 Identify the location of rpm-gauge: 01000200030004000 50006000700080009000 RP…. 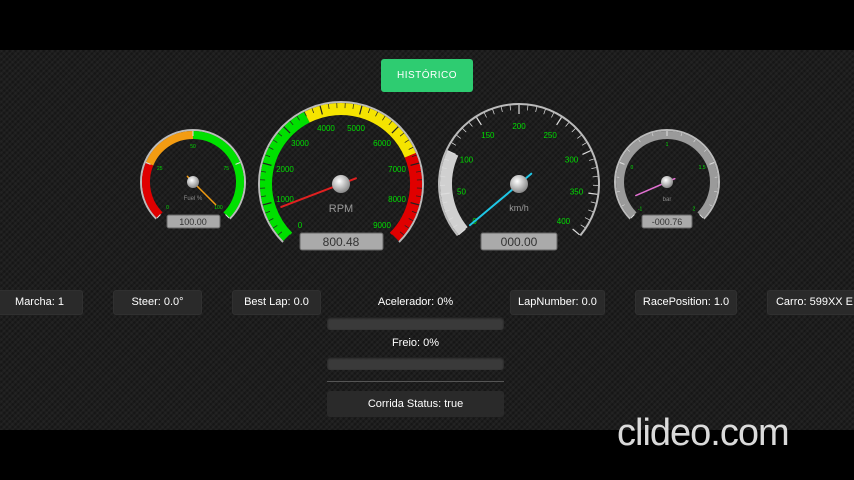
(341, 176).